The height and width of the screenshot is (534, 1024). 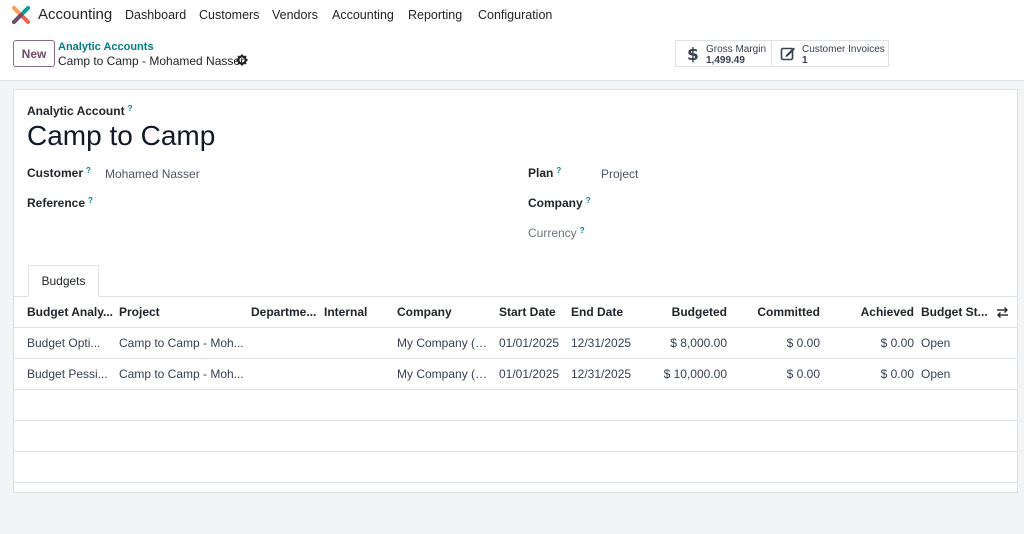 I want to click on record-title: Camp to Camp, so click(x=121, y=136).